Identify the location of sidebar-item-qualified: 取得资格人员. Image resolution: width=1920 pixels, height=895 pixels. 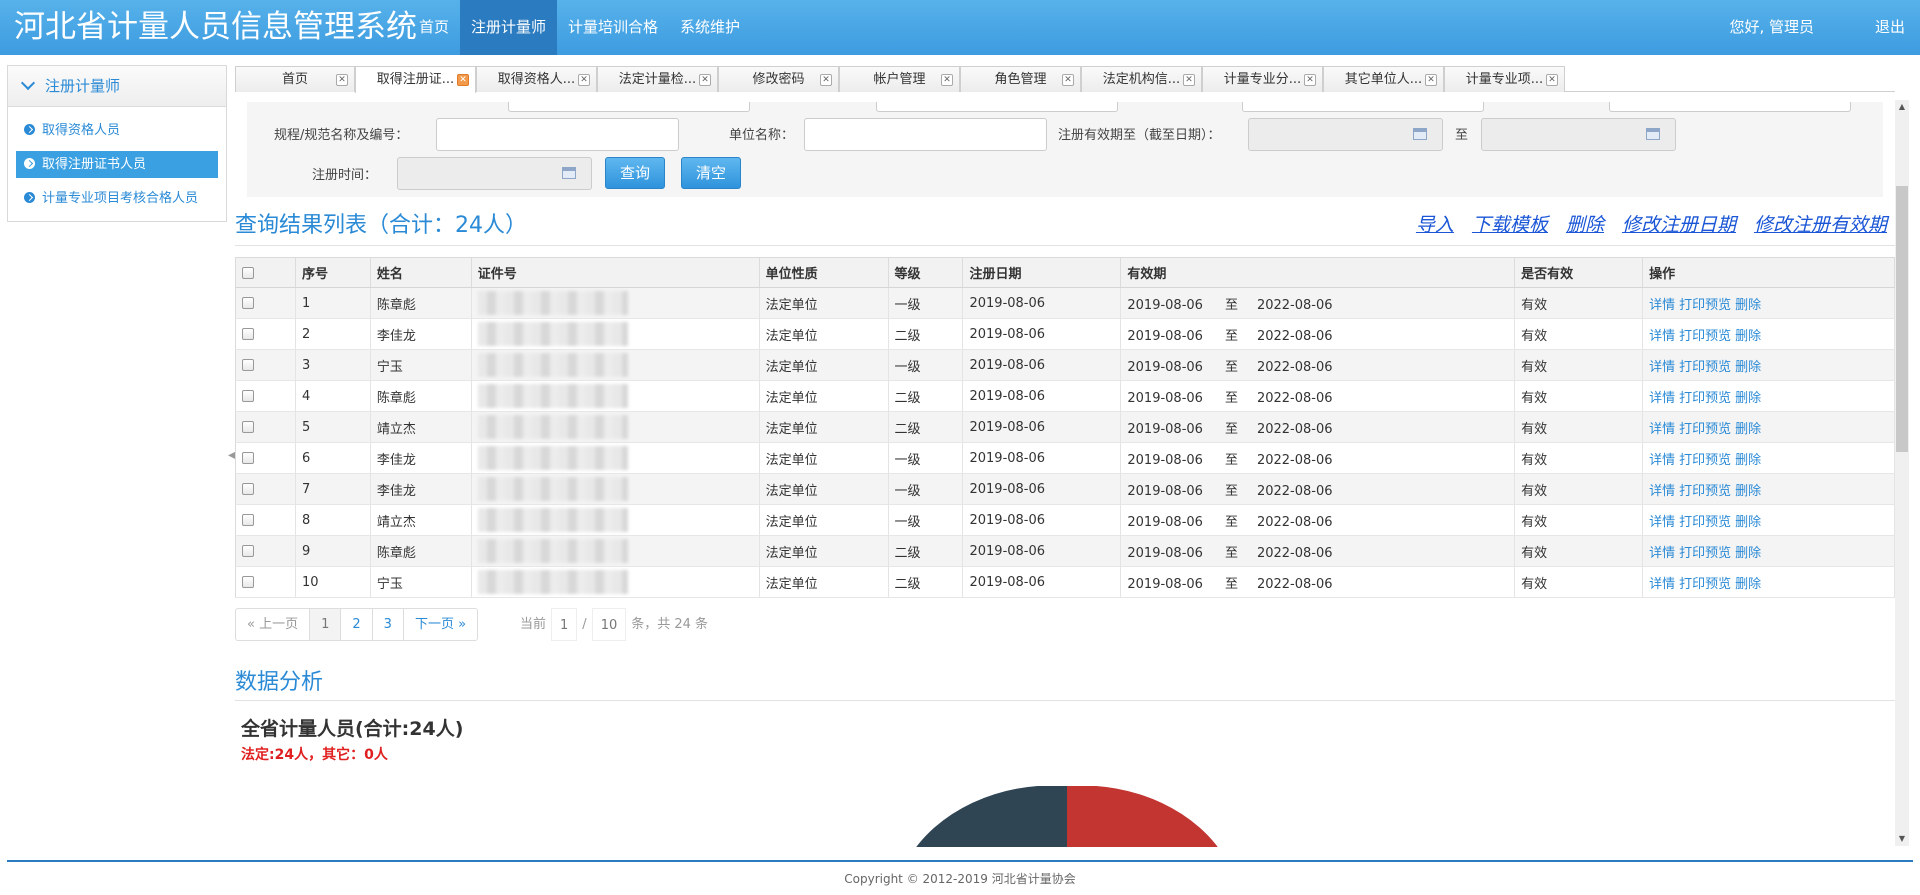
(117, 130).